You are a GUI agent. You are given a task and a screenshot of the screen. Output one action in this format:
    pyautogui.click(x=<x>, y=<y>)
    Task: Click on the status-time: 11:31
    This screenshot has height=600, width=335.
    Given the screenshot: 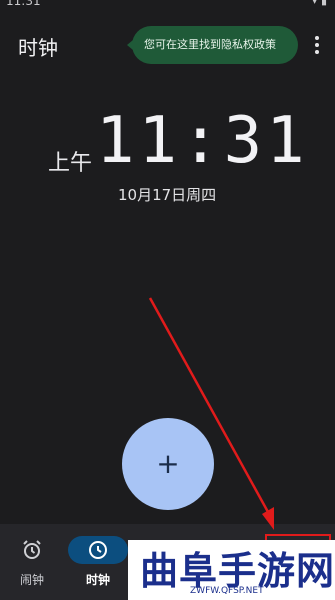 What is the action you would take?
    pyautogui.click(x=23, y=4)
    